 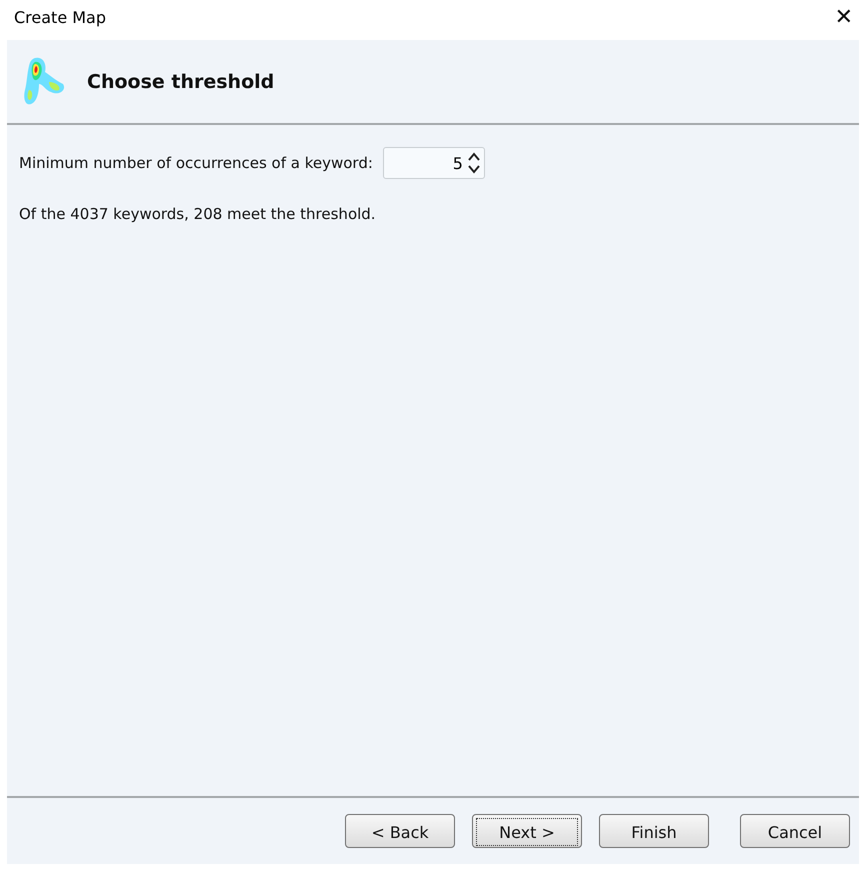 I want to click on up-down-arrows-icon, so click(x=473, y=163).